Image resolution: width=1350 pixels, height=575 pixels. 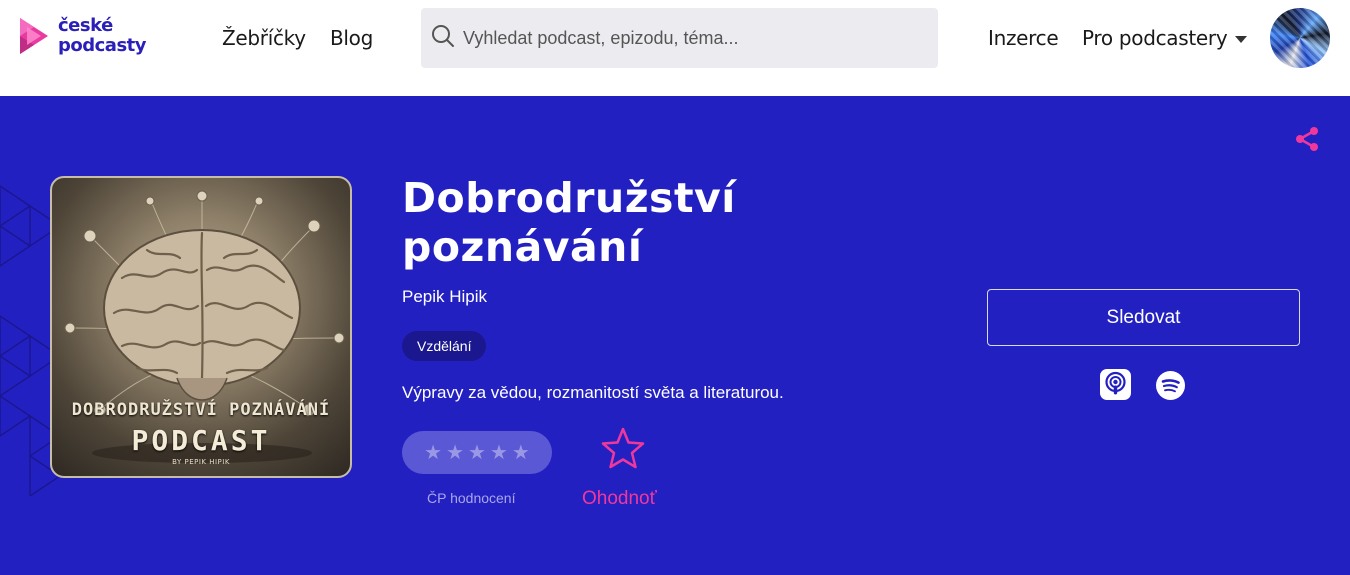 What do you see at coordinates (1143, 317) in the screenshot?
I see `follow-button: Sledovat` at bounding box center [1143, 317].